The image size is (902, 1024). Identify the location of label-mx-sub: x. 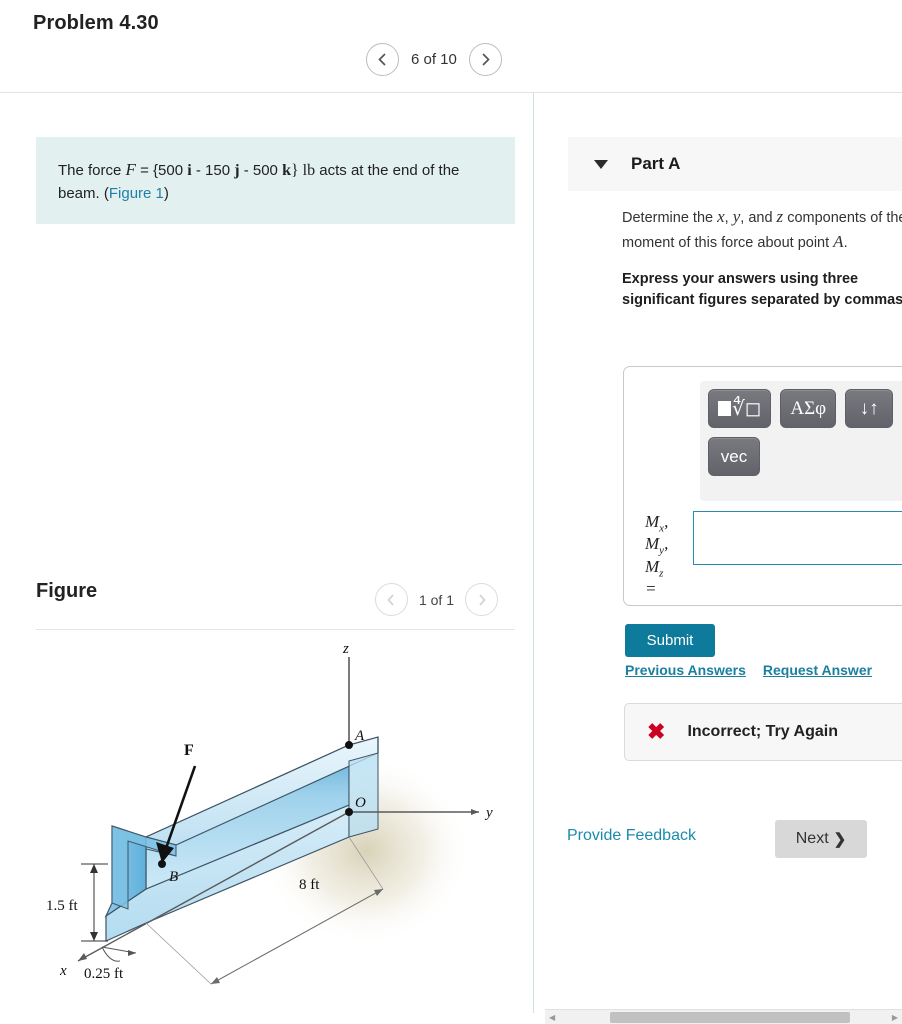
(662, 528).